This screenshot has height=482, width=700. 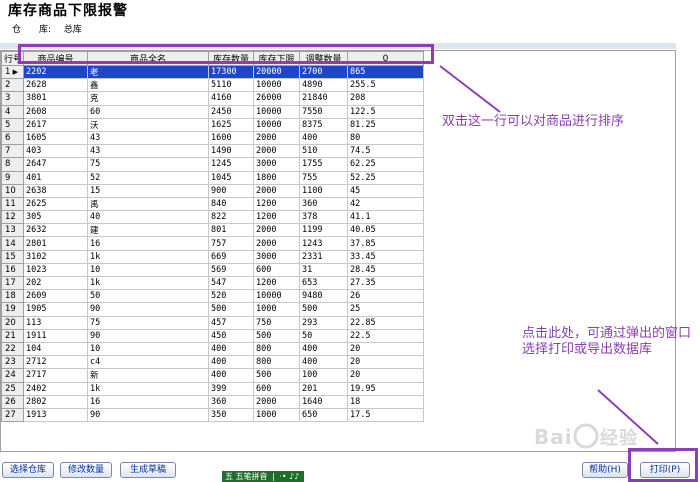 I want to click on stock-min-cell: 20000, so click(x=276, y=72).